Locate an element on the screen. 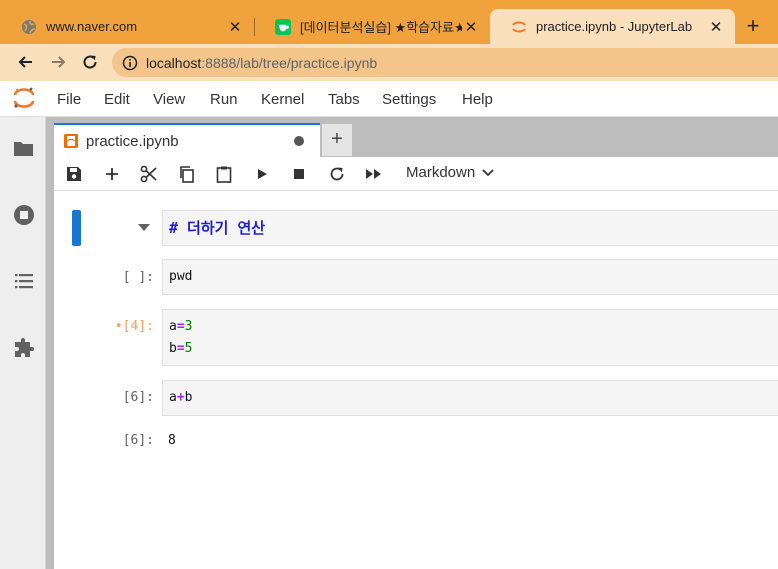 This screenshot has height=569, width=778. restart-button is located at coordinates (337, 174).